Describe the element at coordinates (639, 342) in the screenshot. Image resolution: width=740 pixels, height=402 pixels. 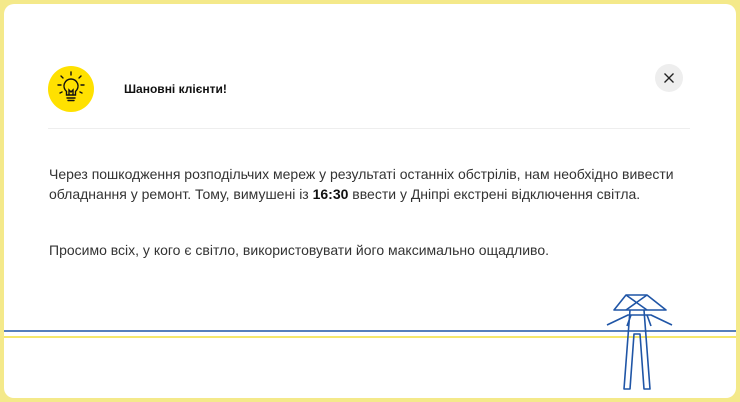
I see `power-tower-icon` at that location.